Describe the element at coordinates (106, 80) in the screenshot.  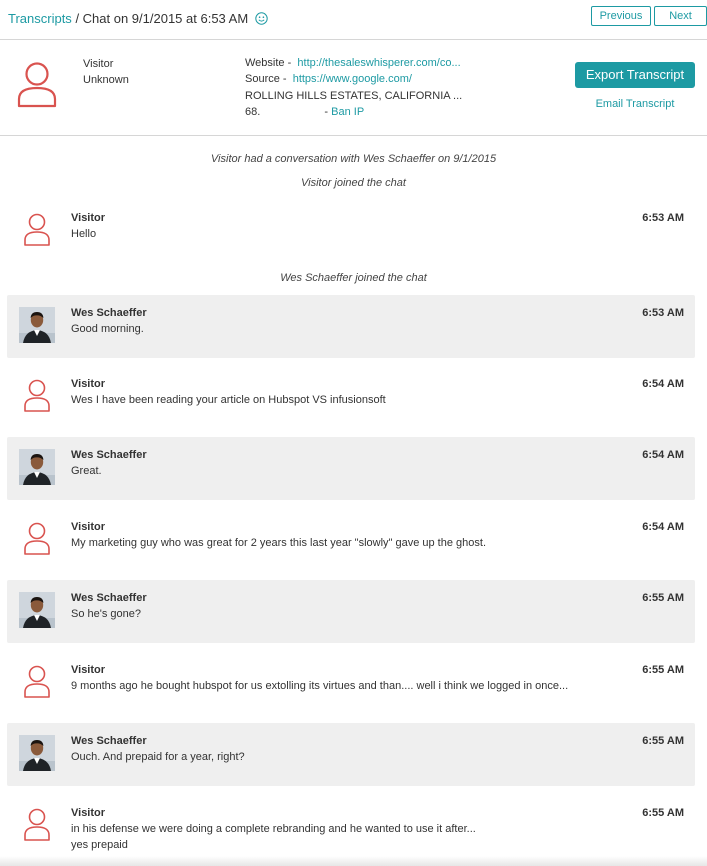
I see `visitor-status: Unknown` at that location.